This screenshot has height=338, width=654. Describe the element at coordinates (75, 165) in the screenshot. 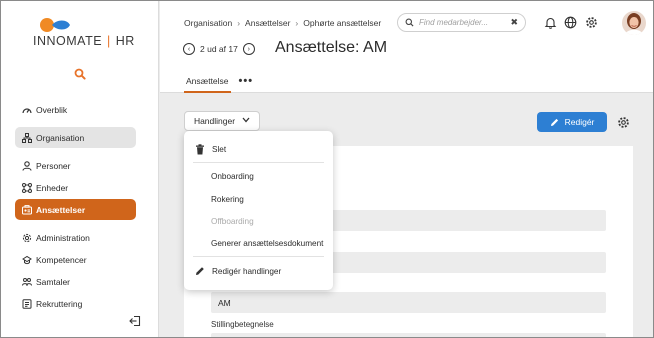

I see `sidebar-item-personer: Personer` at that location.